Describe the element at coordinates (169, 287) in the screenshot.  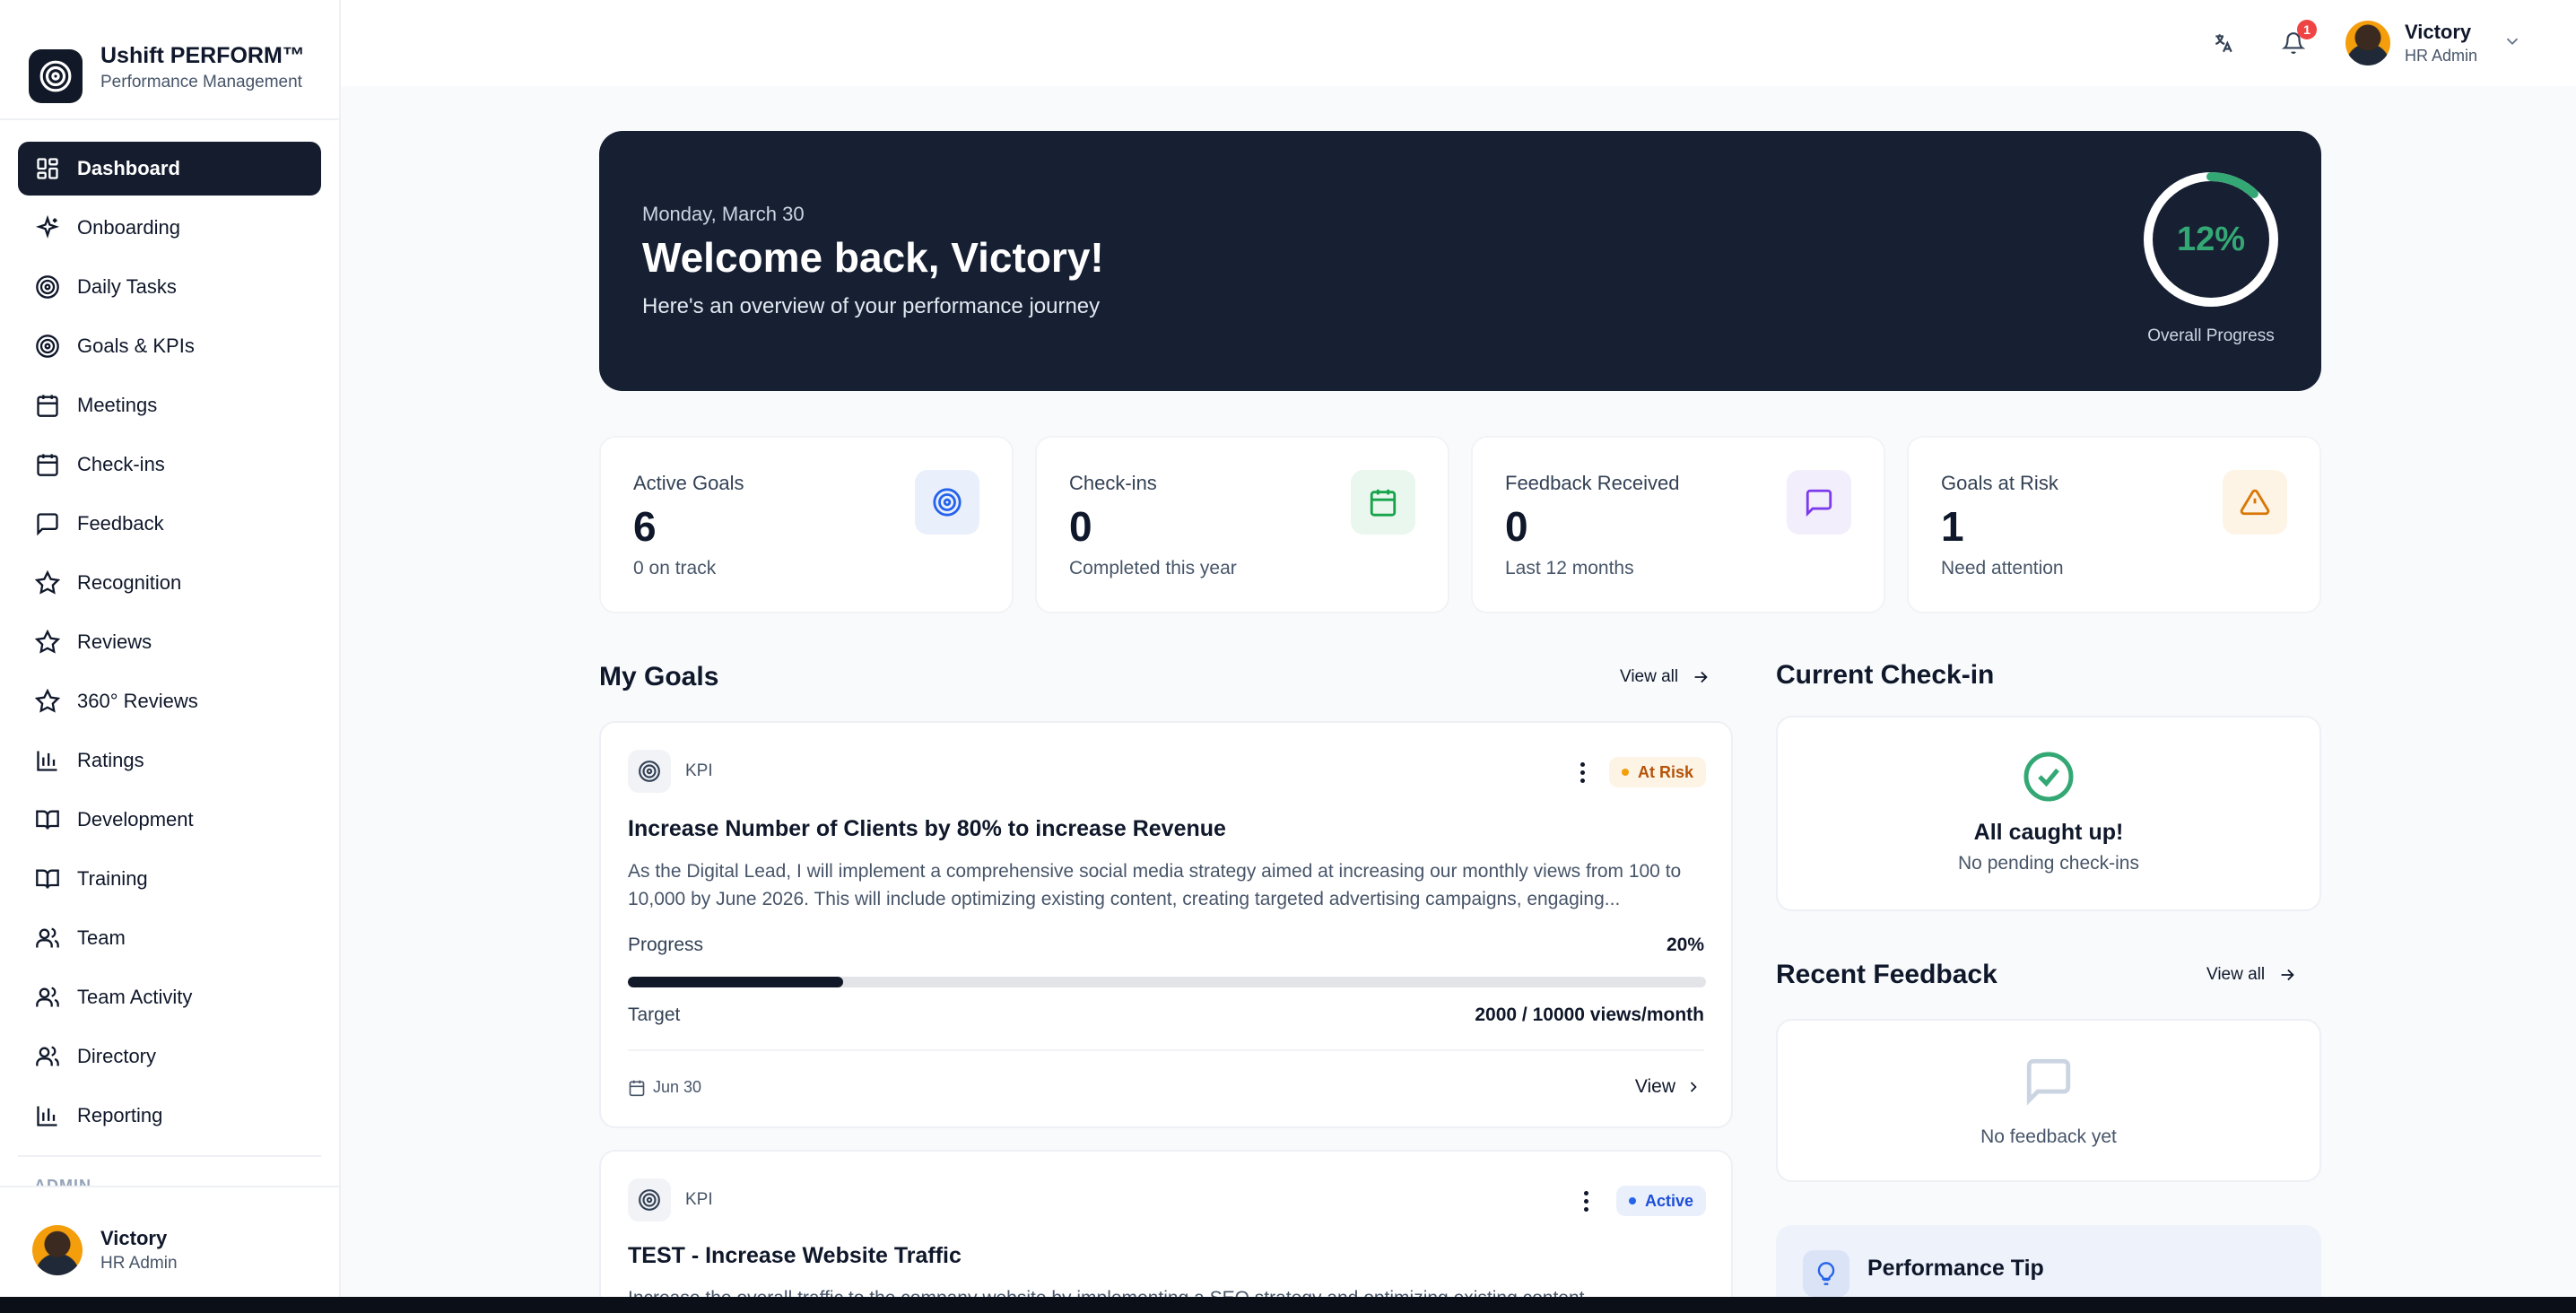
I see `sidebar-item-daily-tasks: Daily Tasks` at that location.